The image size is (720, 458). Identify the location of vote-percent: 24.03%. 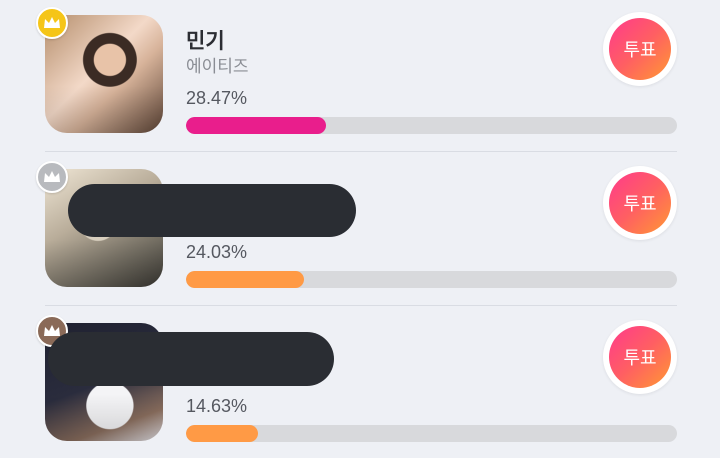
(217, 252).